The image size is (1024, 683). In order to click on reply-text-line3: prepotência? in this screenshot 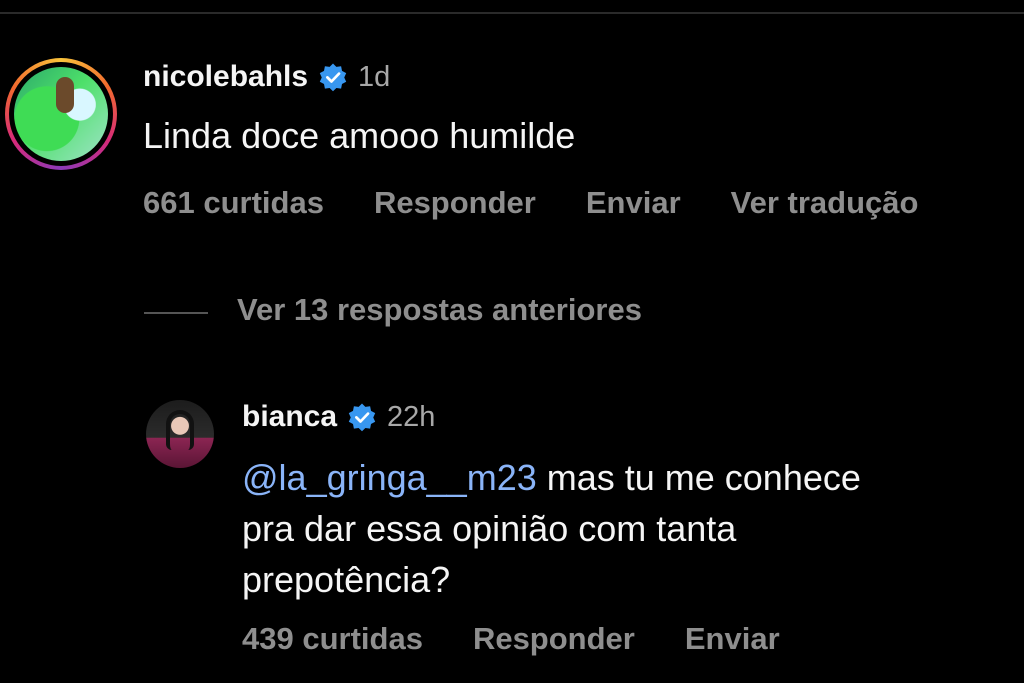, I will do `click(346, 579)`.